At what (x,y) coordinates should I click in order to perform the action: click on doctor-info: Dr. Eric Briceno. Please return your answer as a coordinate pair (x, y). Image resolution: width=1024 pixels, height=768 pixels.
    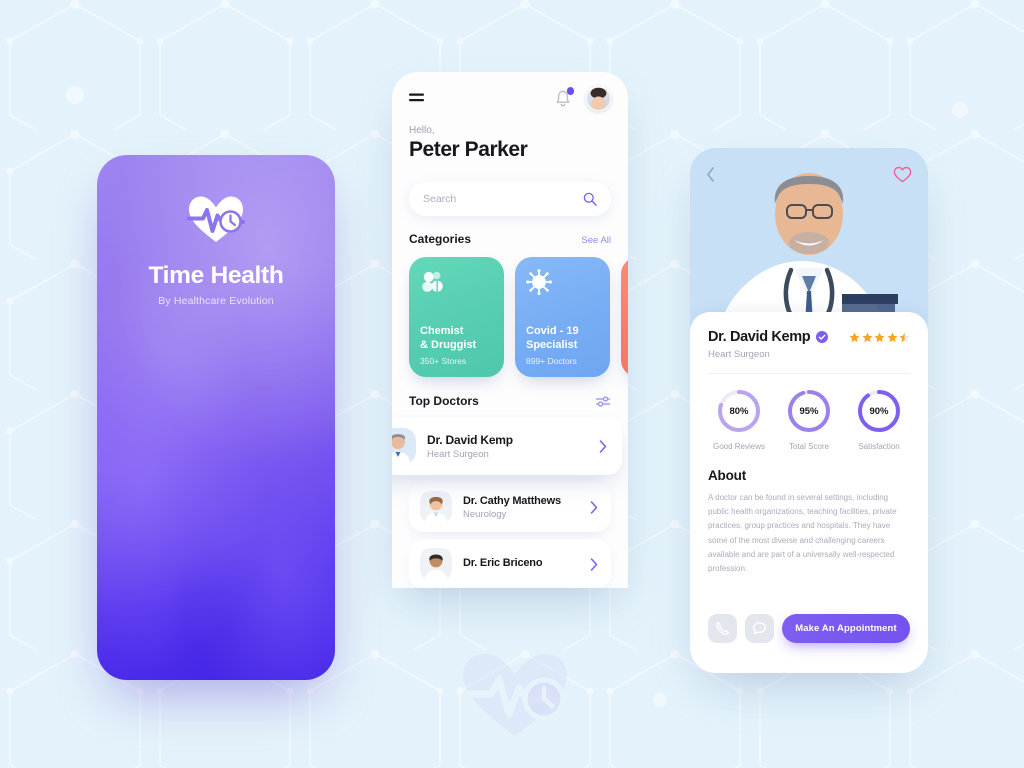
    Looking at the image, I should click on (526, 564).